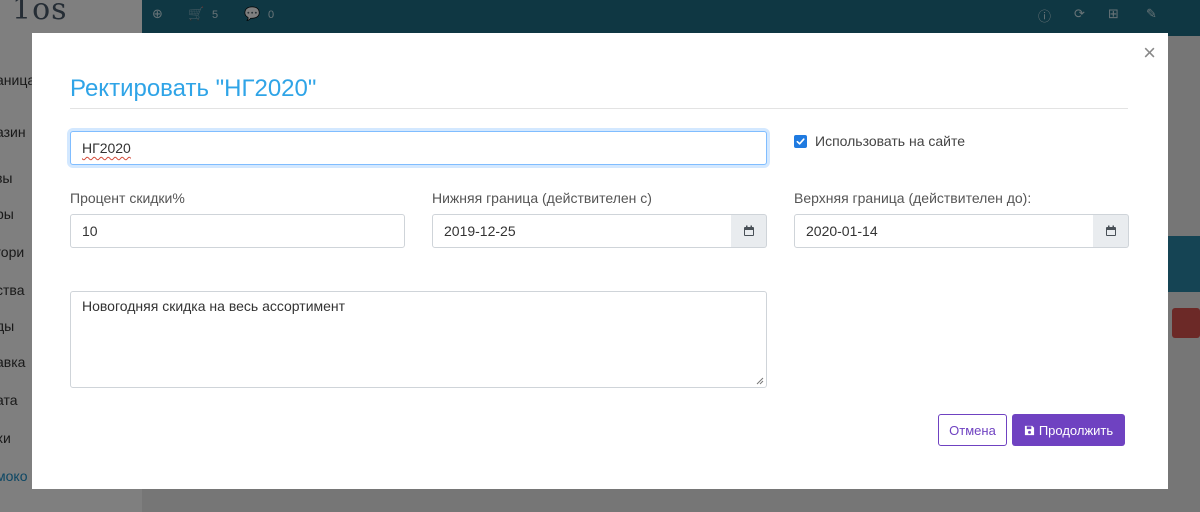  I want to click on discount-label: Процент скидки%, so click(127, 198).